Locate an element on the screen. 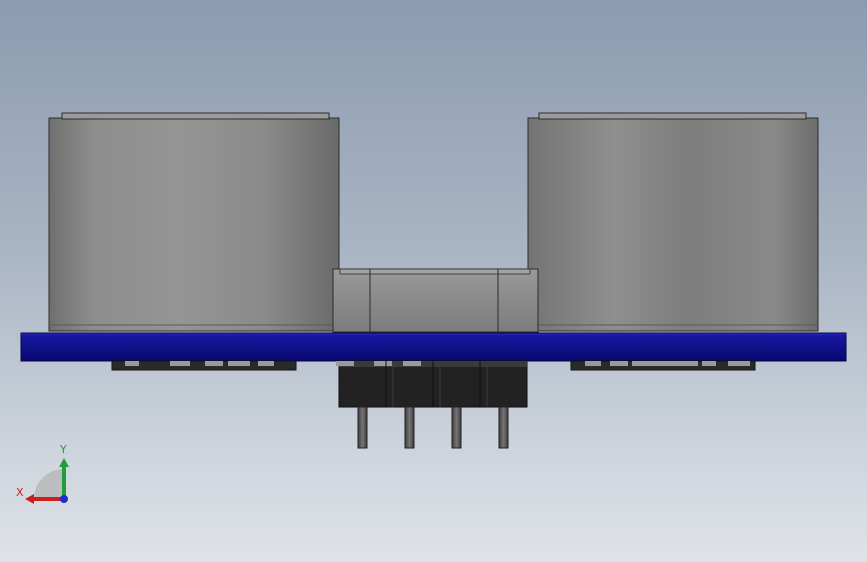  header-pins is located at coordinates (433, 427).